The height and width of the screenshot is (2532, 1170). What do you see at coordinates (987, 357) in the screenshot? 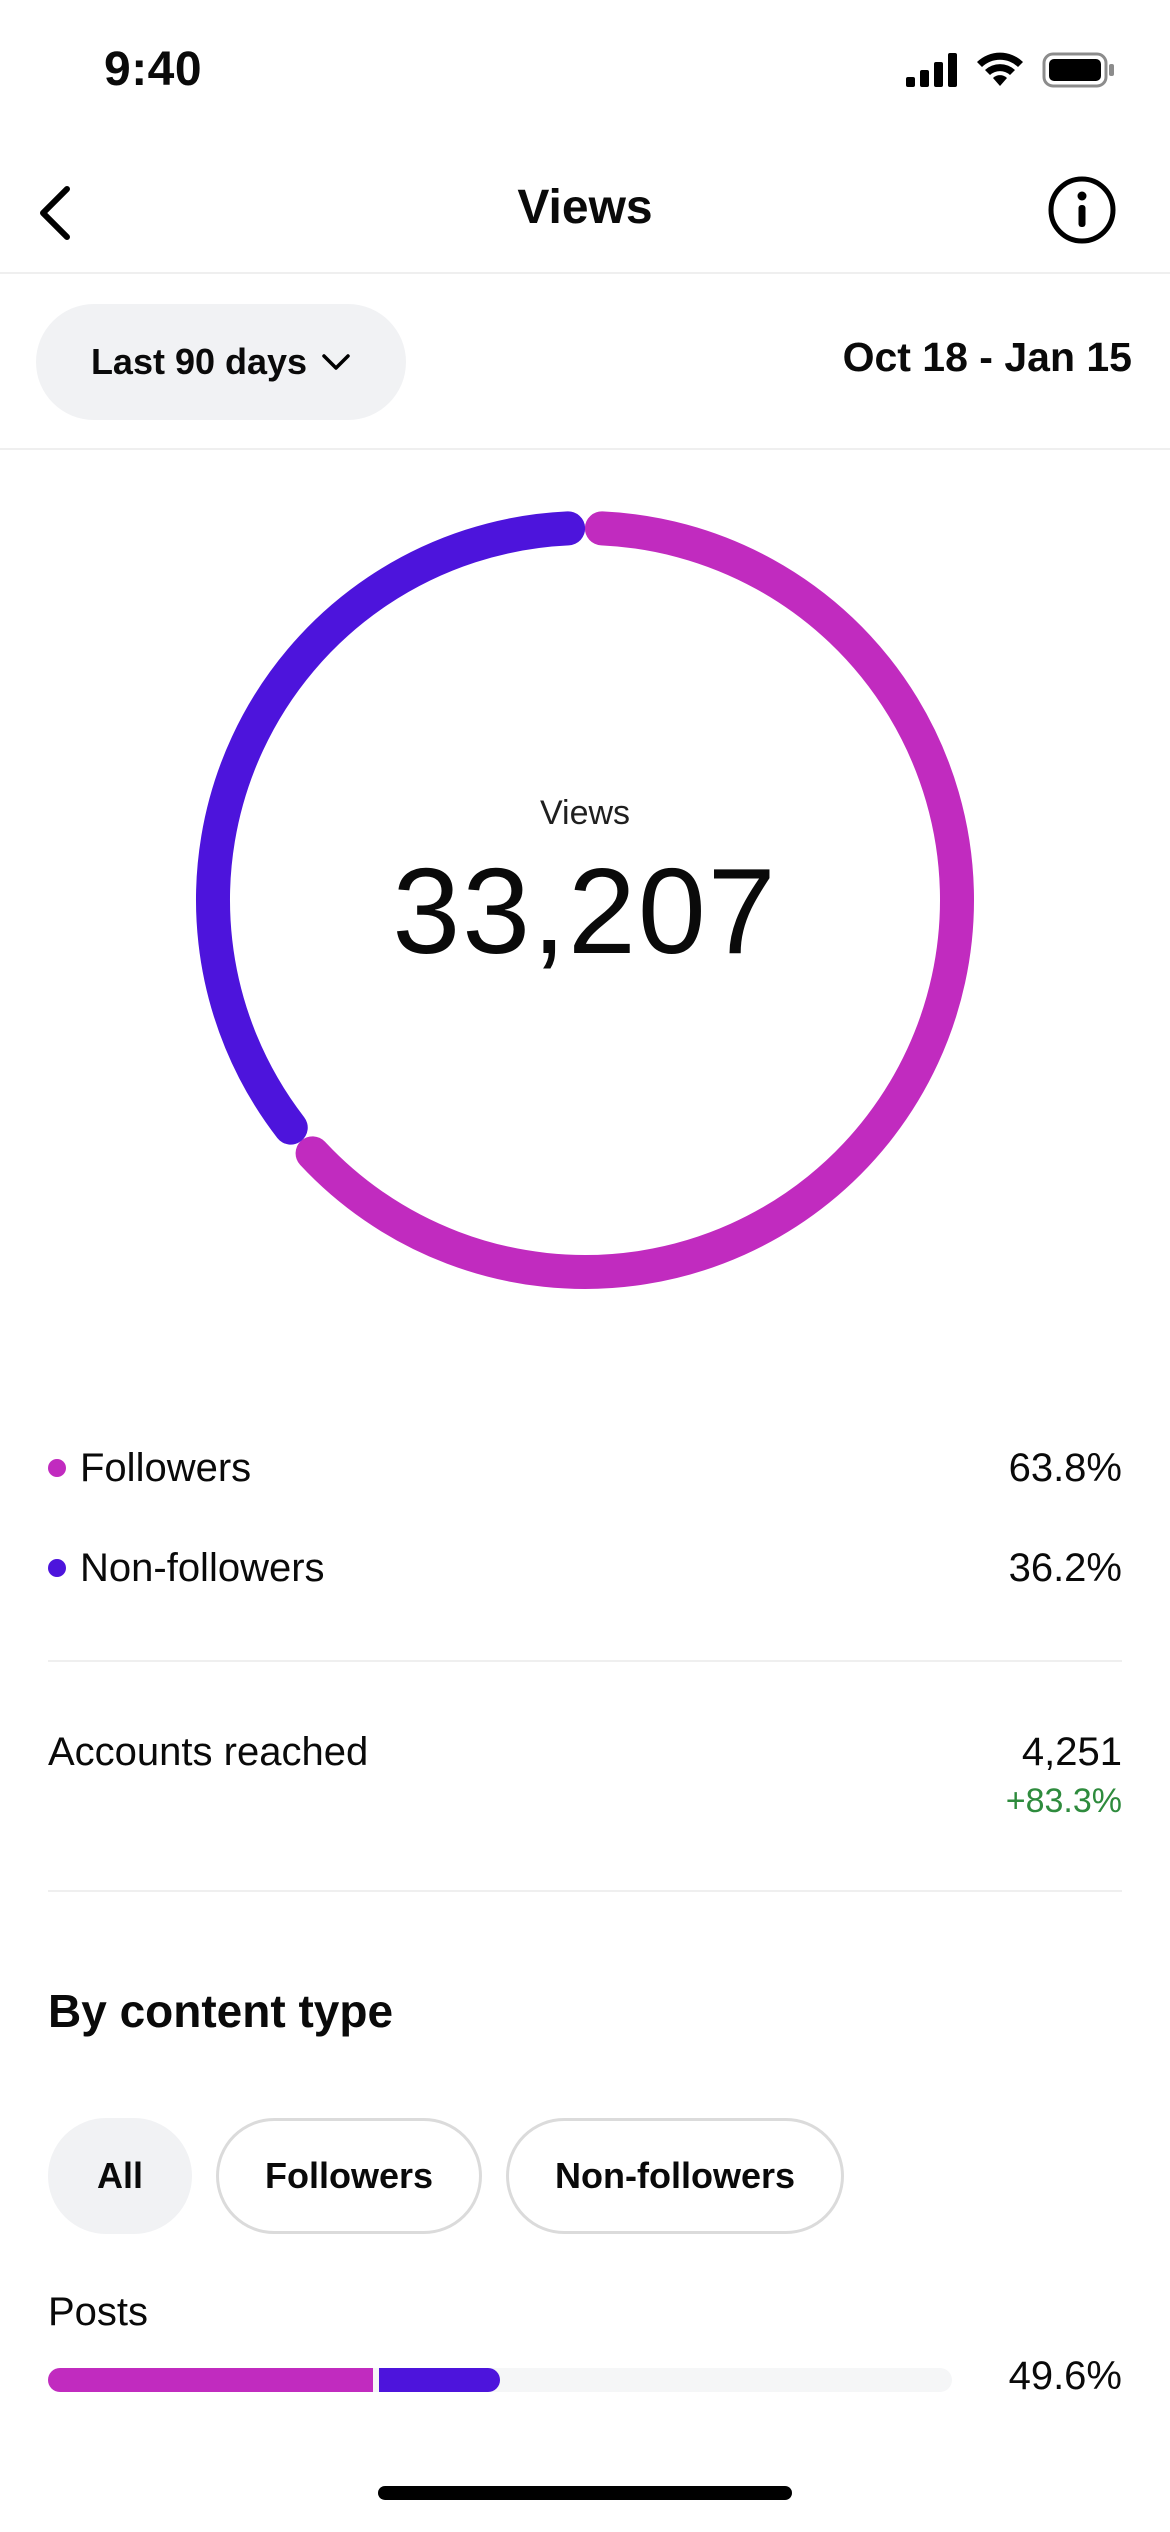
I see `date-range-text: Oct 18 - Jan 15` at bounding box center [987, 357].